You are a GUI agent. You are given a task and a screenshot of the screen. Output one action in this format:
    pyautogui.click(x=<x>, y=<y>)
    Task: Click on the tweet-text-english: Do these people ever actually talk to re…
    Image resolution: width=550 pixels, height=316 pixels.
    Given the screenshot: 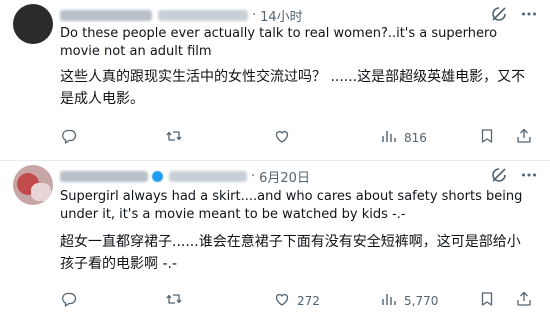 What is the action you would take?
    pyautogui.click(x=279, y=42)
    